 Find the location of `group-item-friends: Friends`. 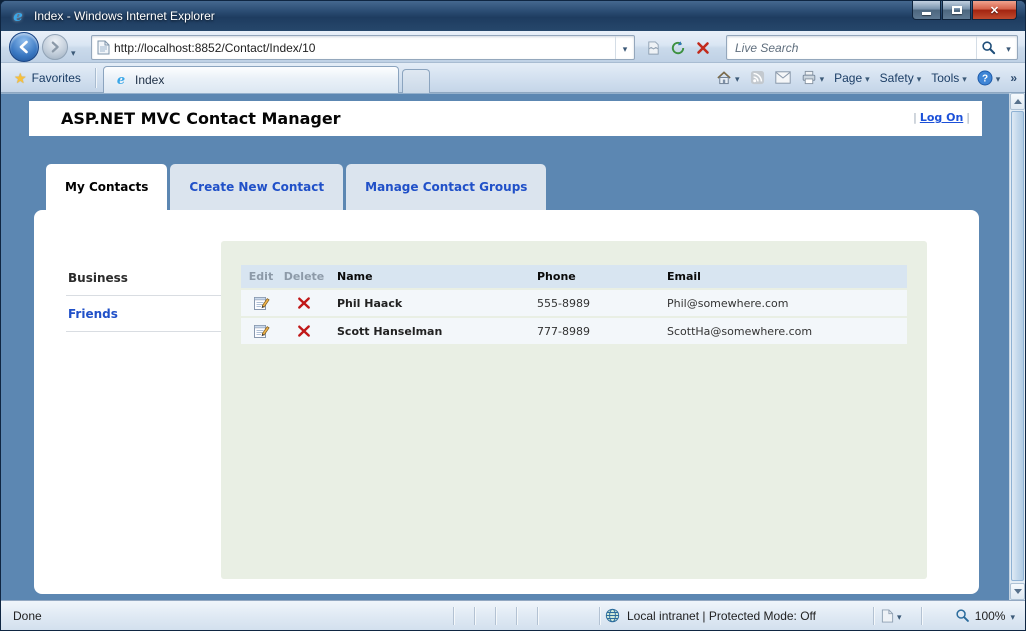

group-item-friends: Friends is located at coordinates (145, 314).